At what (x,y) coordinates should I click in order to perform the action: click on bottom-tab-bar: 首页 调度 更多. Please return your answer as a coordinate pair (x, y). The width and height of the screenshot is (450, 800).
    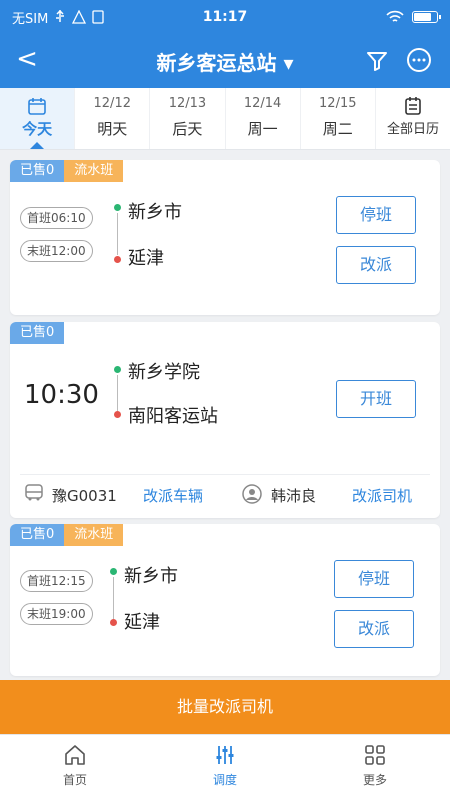
    Looking at the image, I should click on (225, 767).